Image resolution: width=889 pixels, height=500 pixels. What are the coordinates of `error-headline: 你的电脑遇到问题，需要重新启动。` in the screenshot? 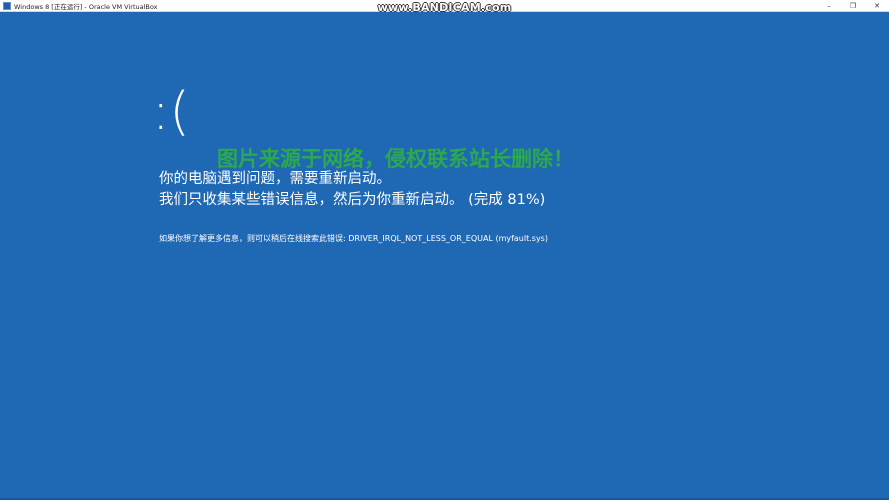 It's located at (275, 179).